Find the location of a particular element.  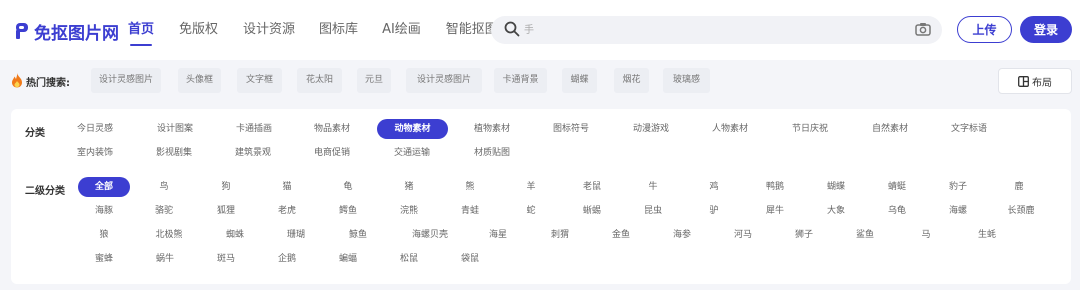

subcategory-item: 蜜蜂 is located at coordinates (104, 259).